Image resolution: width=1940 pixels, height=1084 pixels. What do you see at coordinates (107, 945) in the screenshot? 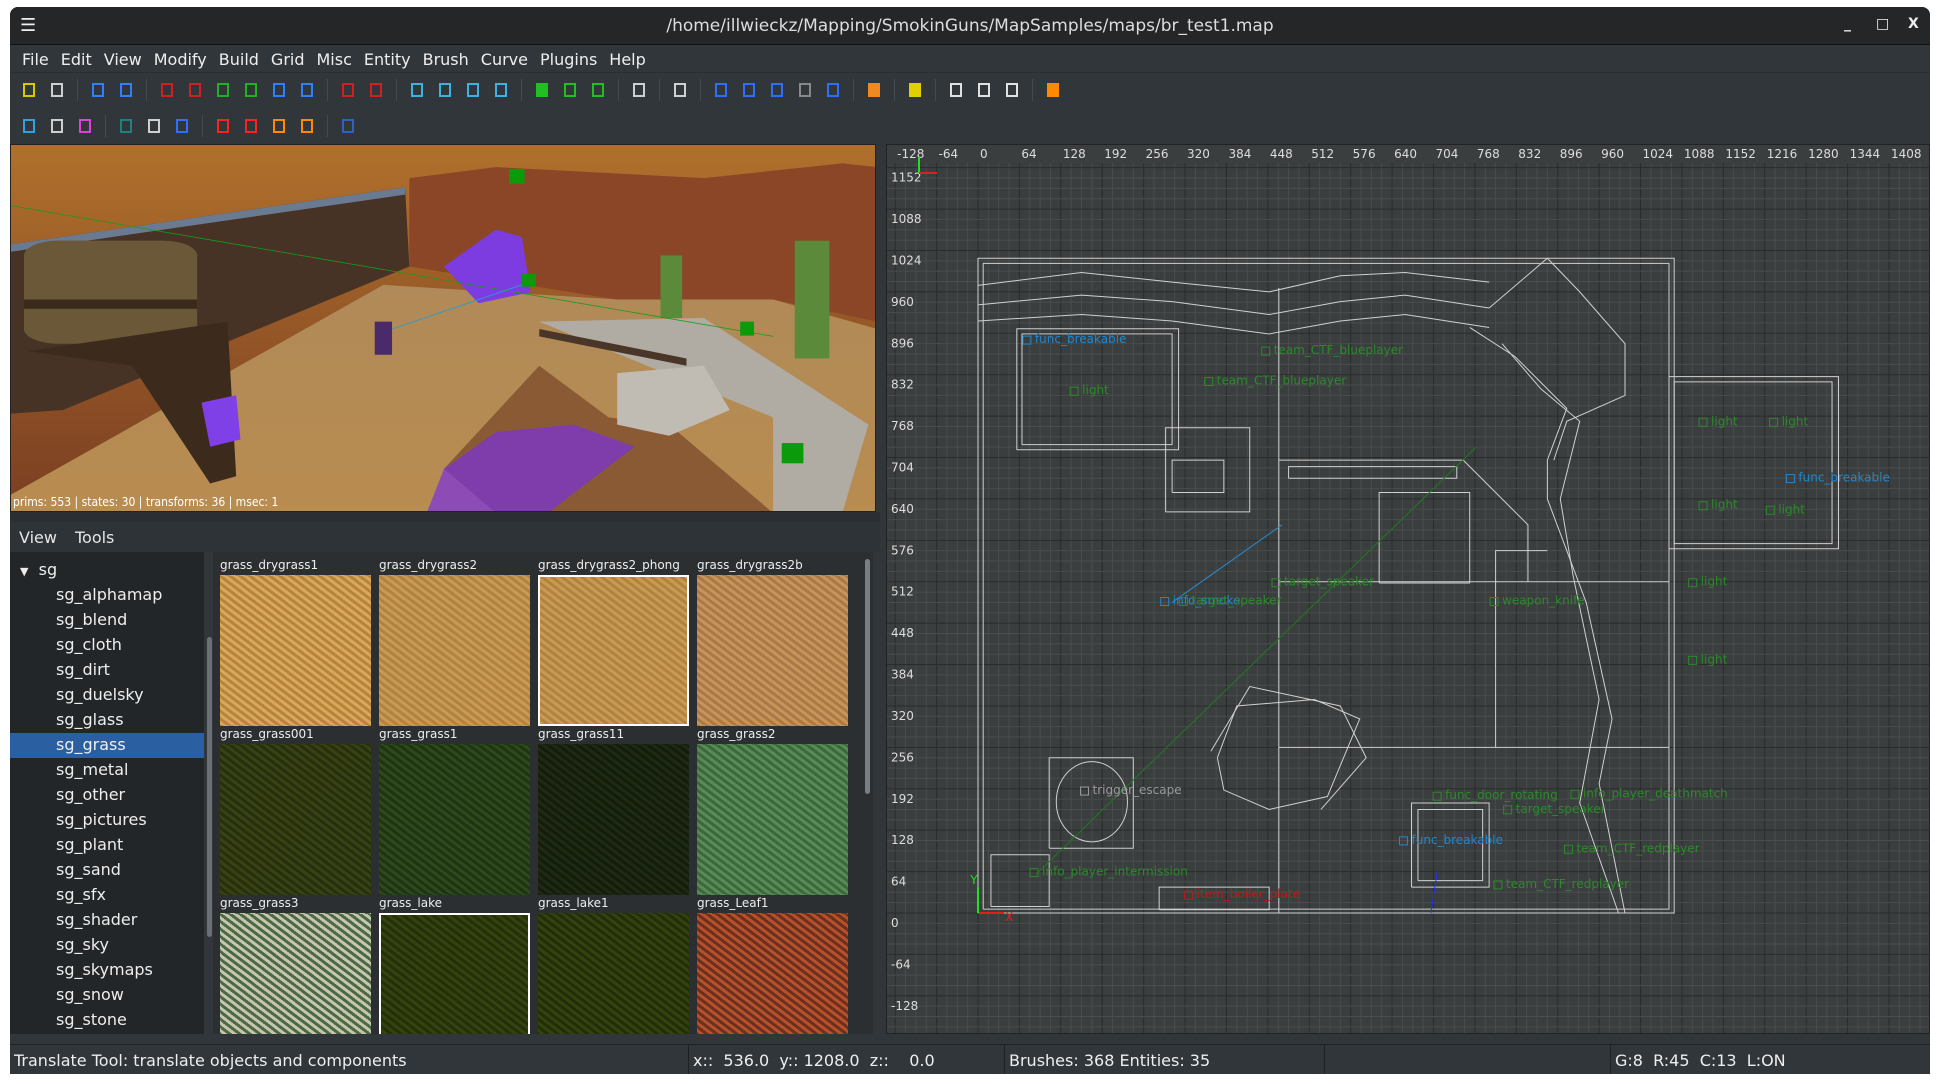
I see `tree-item-sg_sky: sg_sky` at bounding box center [107, 945].